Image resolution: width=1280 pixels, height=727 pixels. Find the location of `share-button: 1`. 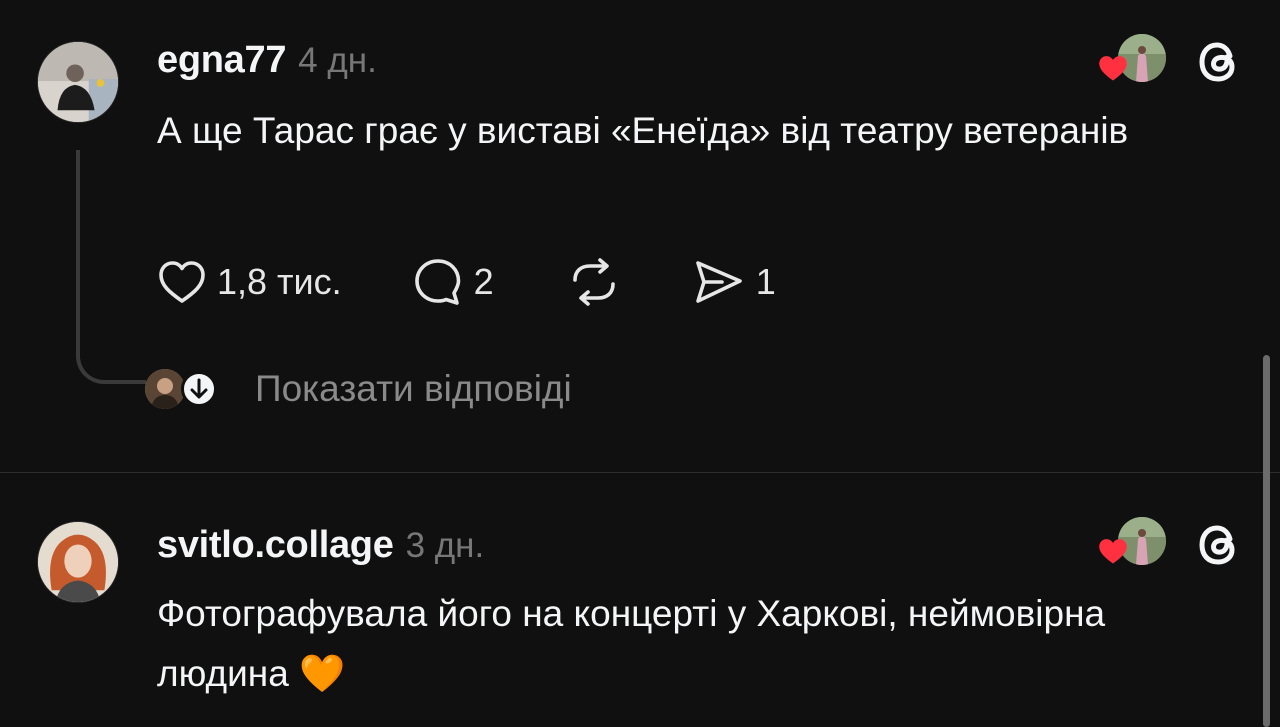

share-button: 1 is located at coordinates (734, 282).